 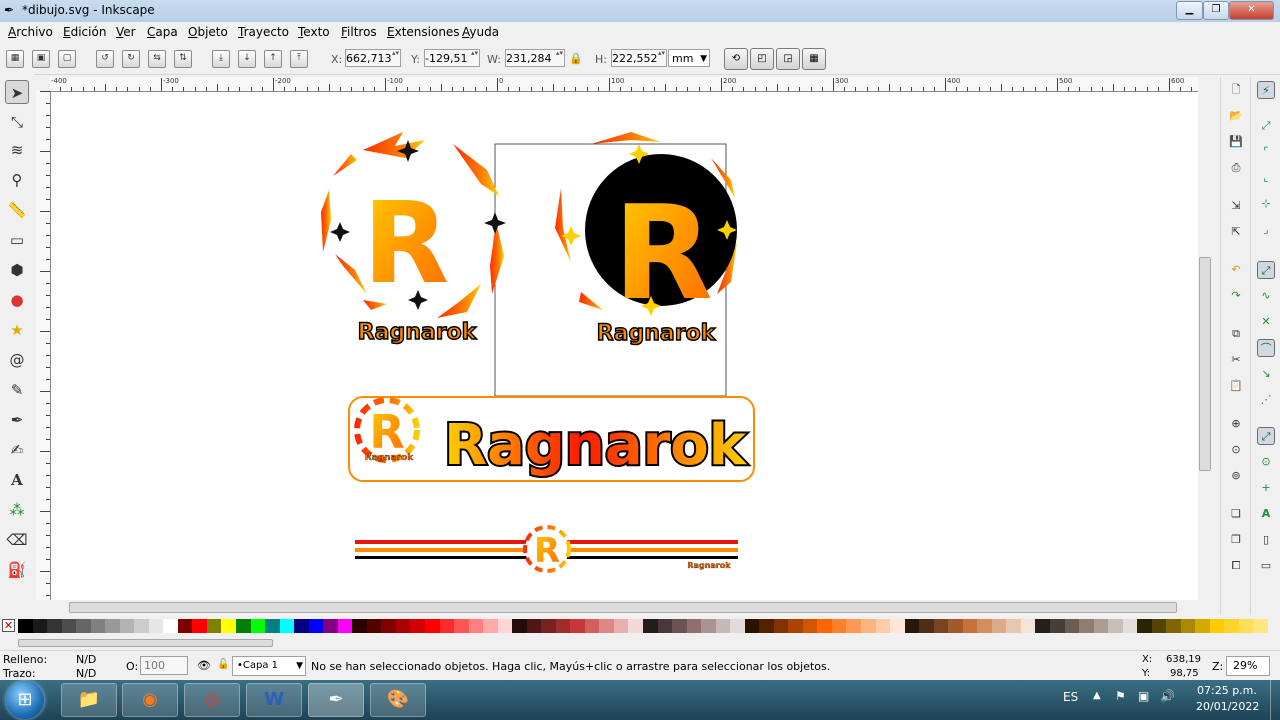 I want to click on node-tool-icon: ⤡, so click(x=17, y=122).